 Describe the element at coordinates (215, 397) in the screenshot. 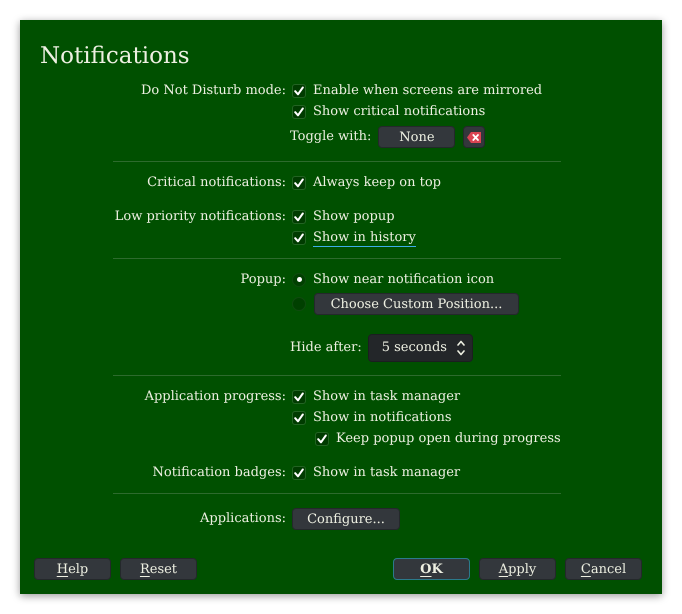

I see `form-label: Application progress:` at that location.